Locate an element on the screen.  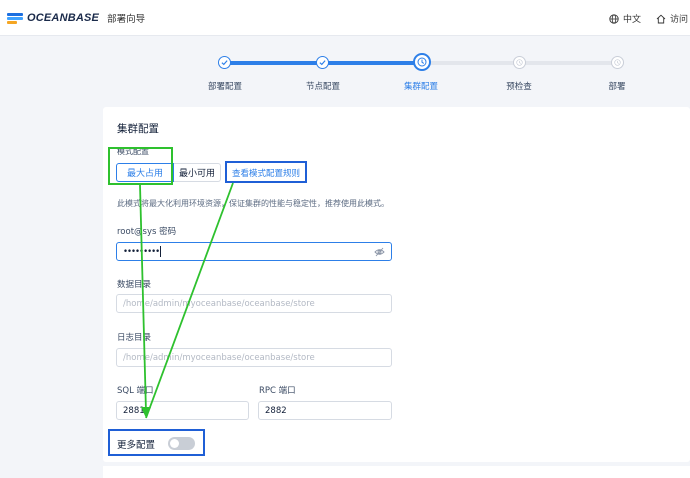
home-icon is located at coordinates (661, 18).